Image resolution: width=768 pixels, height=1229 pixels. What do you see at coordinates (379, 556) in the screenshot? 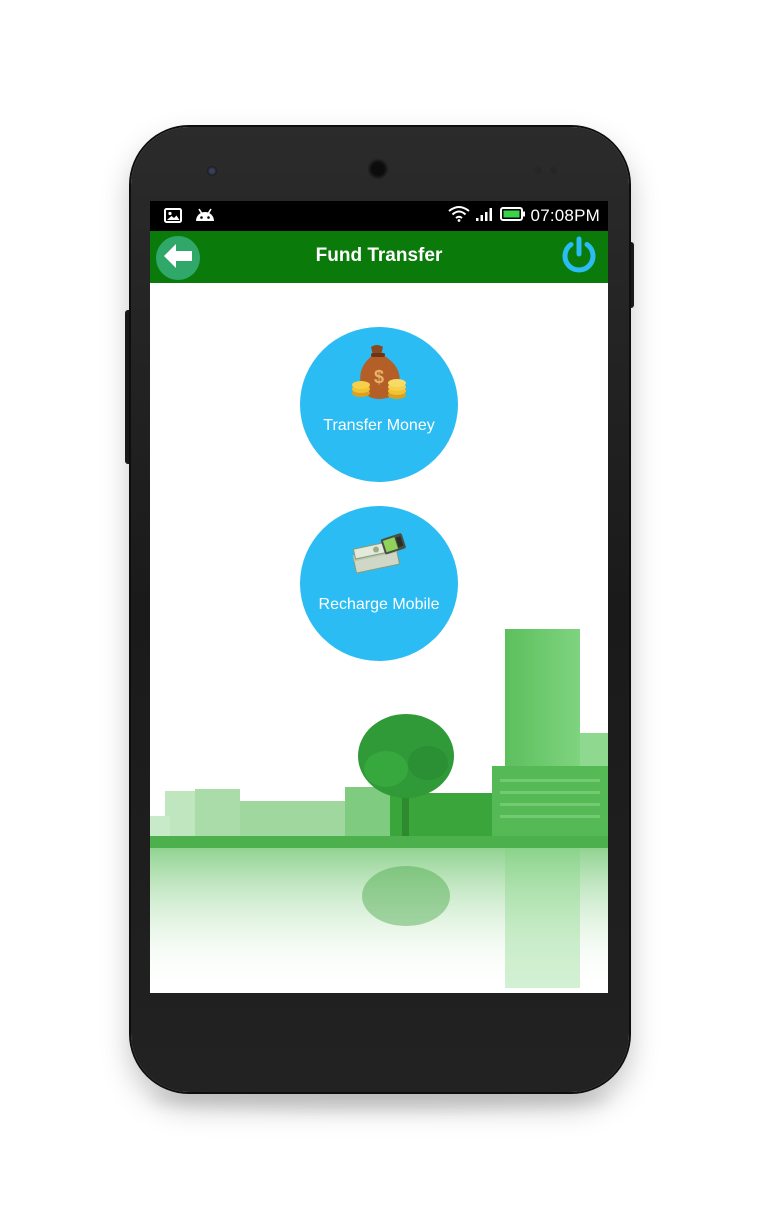
I see `cash-phone-icon` at bounding box center [379, 556].